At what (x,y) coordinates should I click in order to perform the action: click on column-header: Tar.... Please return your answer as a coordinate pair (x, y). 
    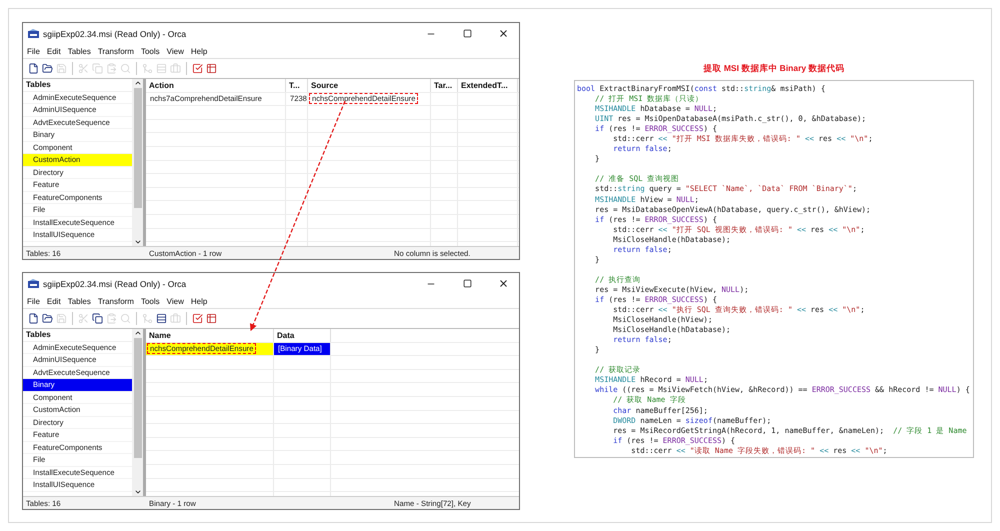
    Looking at the image, I should click on (444, 85).